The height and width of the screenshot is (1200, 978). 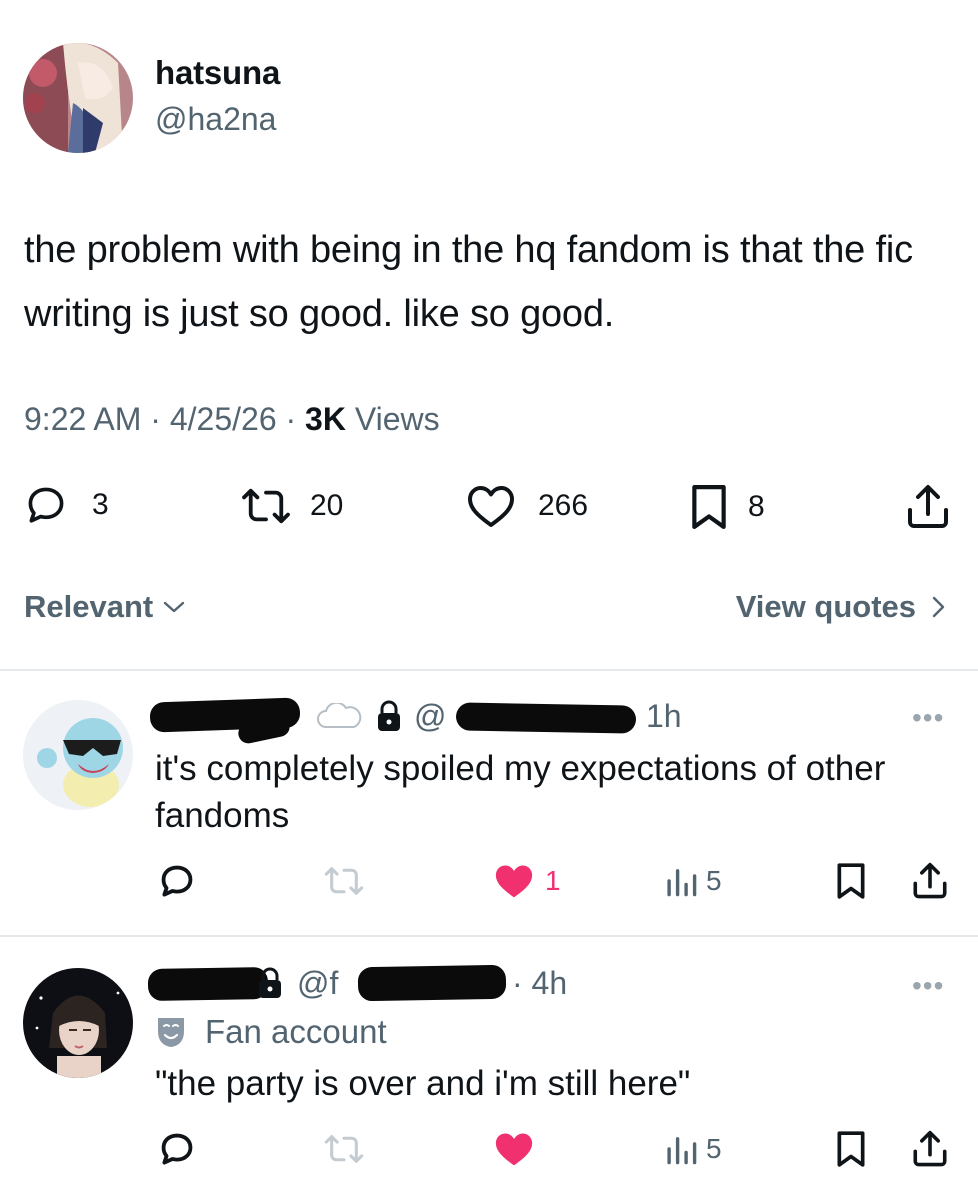 I want to click on author-avatar-image, so click(x=78, y=98).